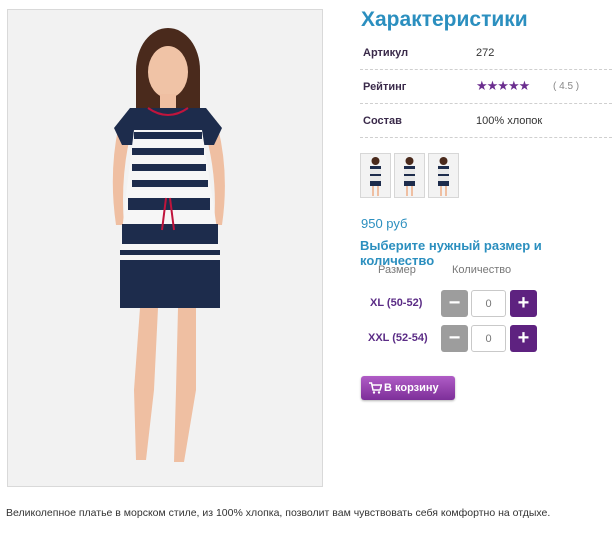 This screenshot has height=539, width=614. What do you see at coordinates (523, 303) in the screenshot?
I see `increase-qty-xl-button: +` at bounding box center [523, 303].